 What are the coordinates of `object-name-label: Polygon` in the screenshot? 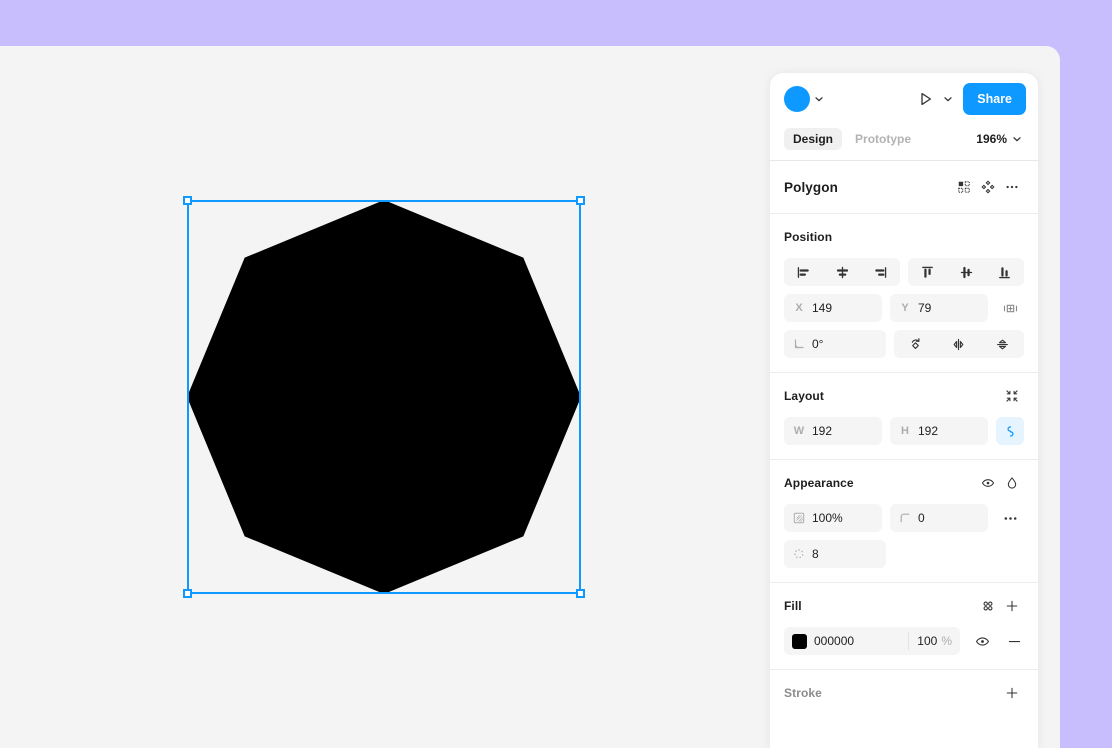 It's located at (811, 187).